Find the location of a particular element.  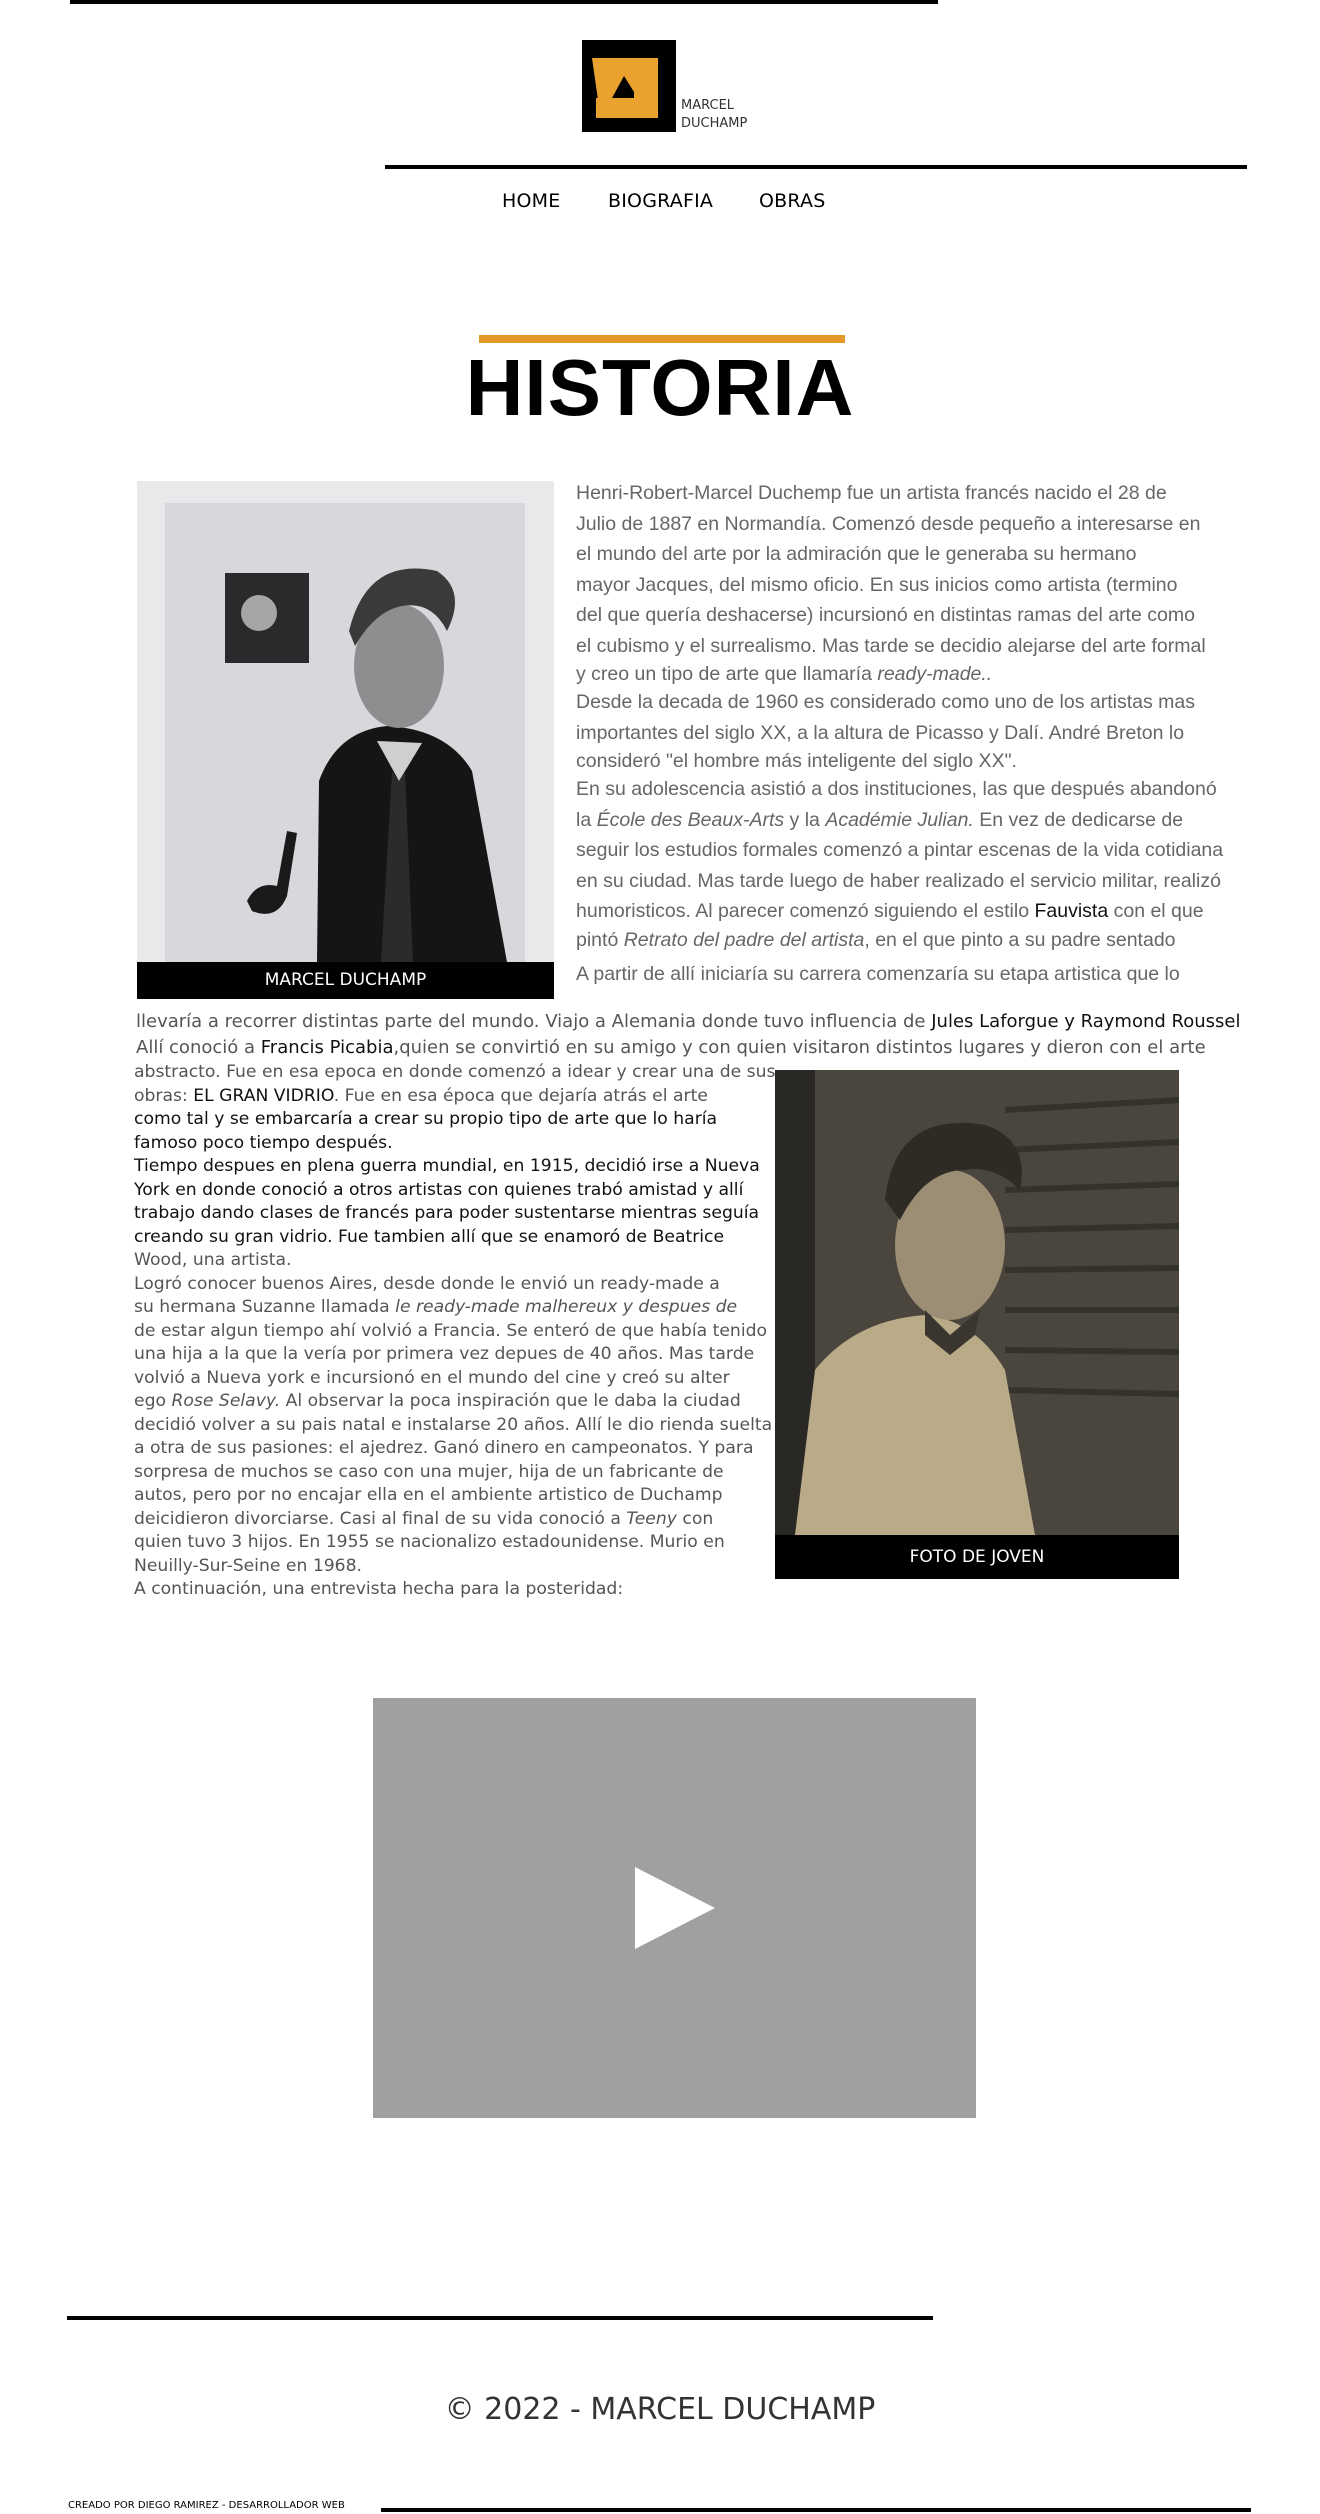

bio-text: Allí conoció a is located at coordinates (196, 1047).